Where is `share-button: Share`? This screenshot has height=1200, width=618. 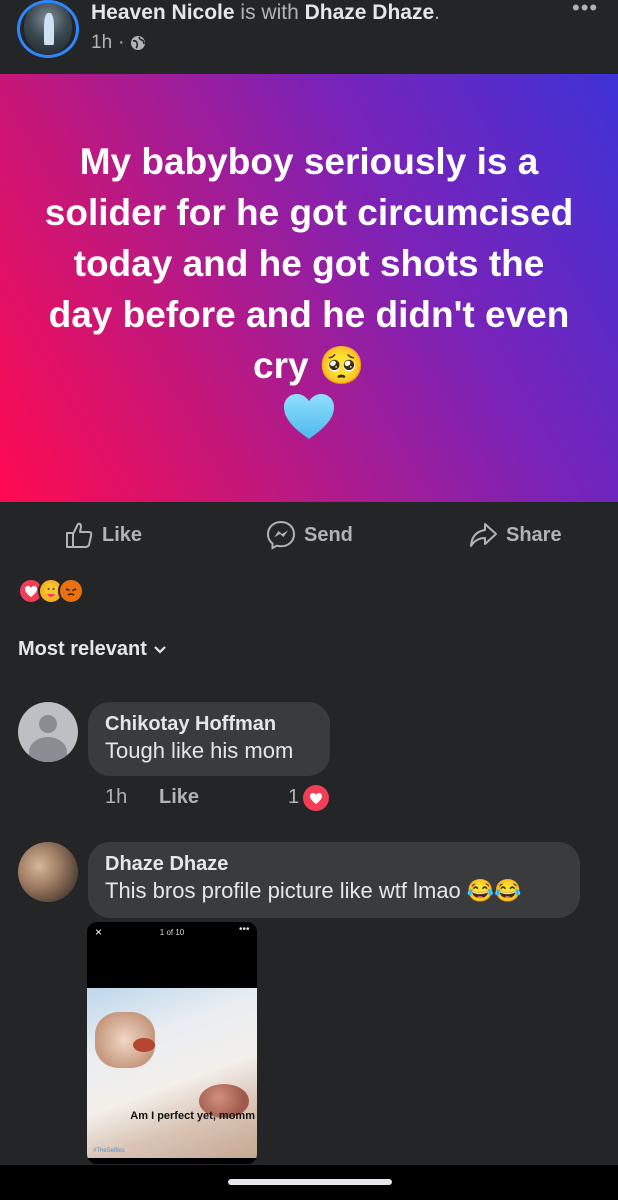
share-button: Share is located at coordinates (515, 535).